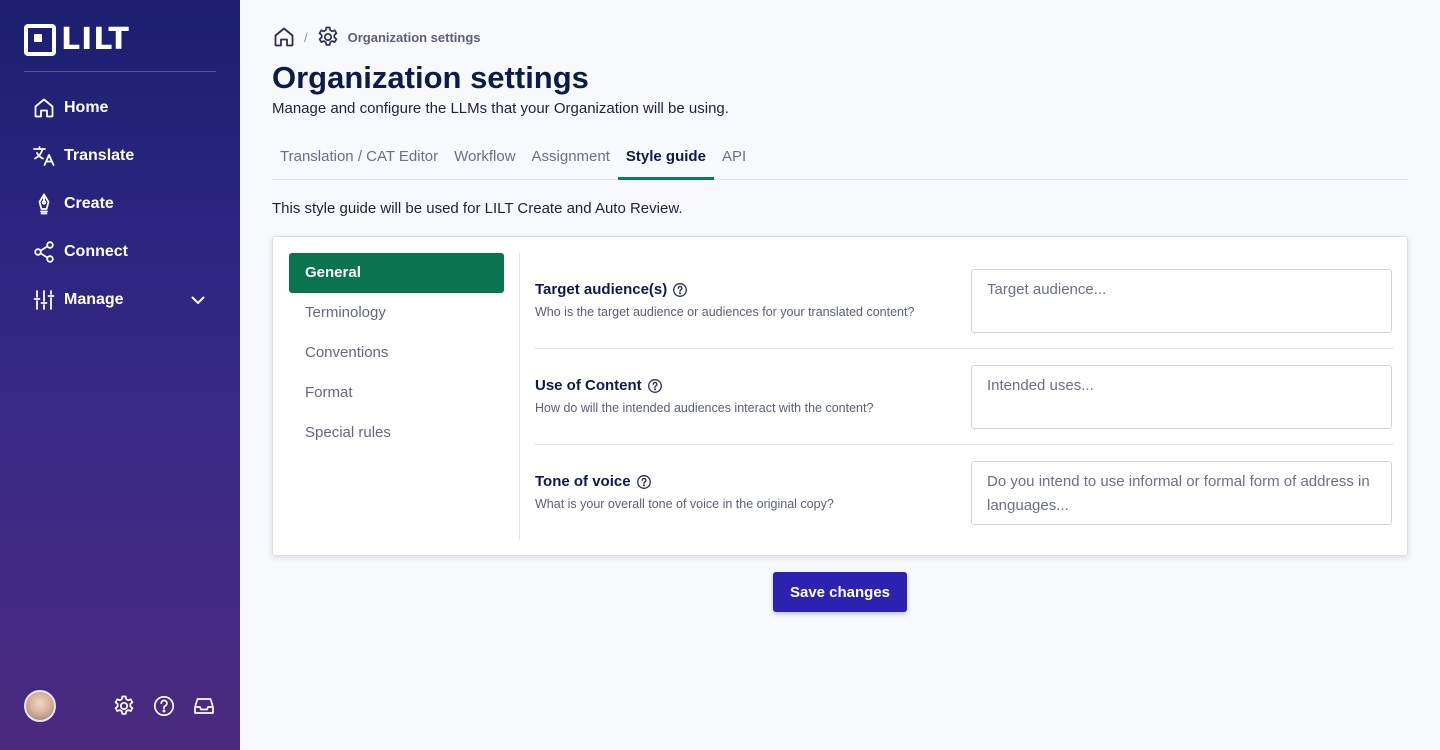 The width and height of the screenshot is (1440, 750). I want to click on avatar, so click(40, 706).